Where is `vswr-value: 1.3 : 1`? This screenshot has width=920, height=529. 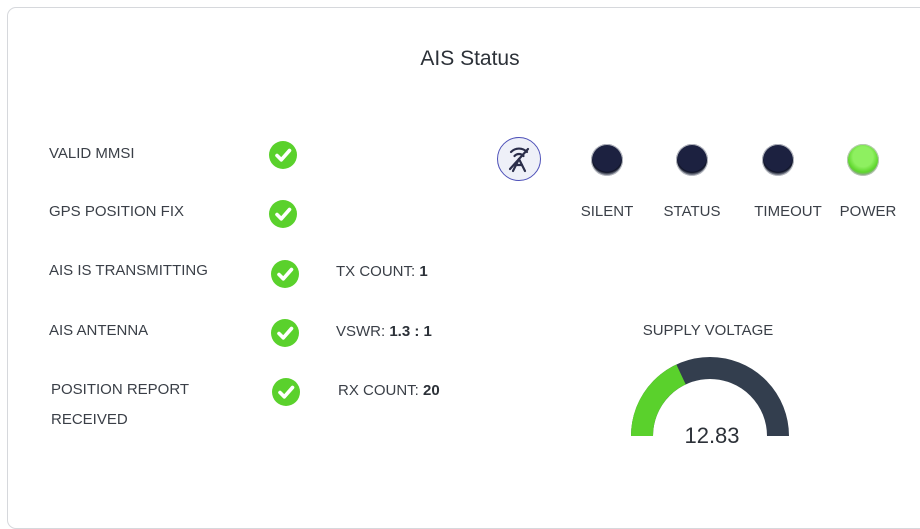 vswr-value: 1.3 : 1 is located at coordinates (410, 331).